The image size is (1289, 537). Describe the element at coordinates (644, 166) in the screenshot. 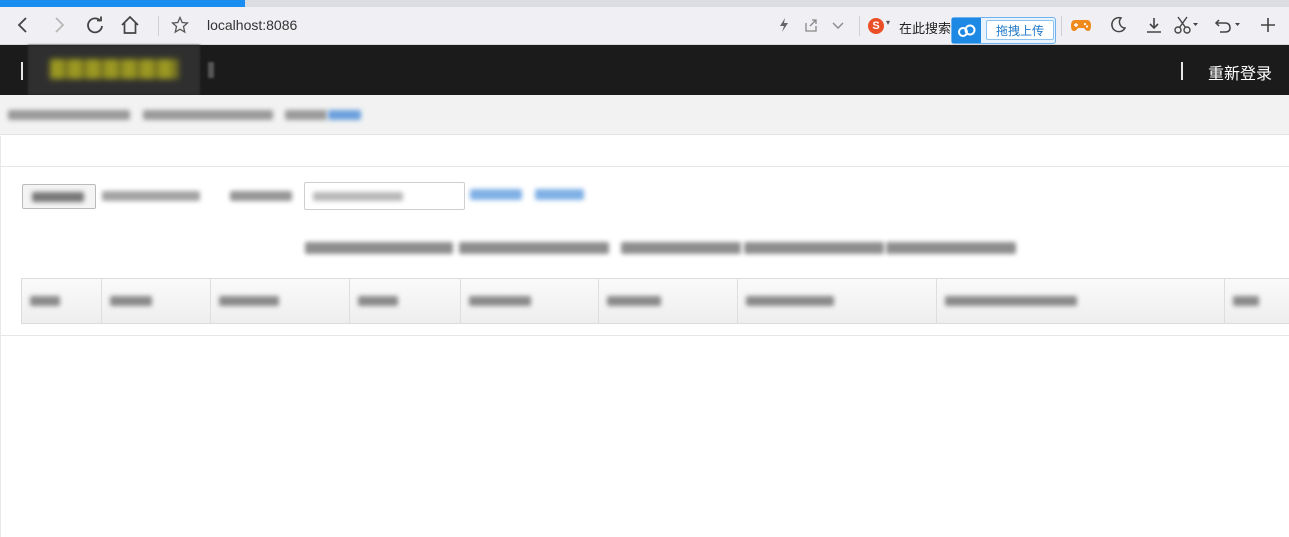

I see `content-divider` at that location.